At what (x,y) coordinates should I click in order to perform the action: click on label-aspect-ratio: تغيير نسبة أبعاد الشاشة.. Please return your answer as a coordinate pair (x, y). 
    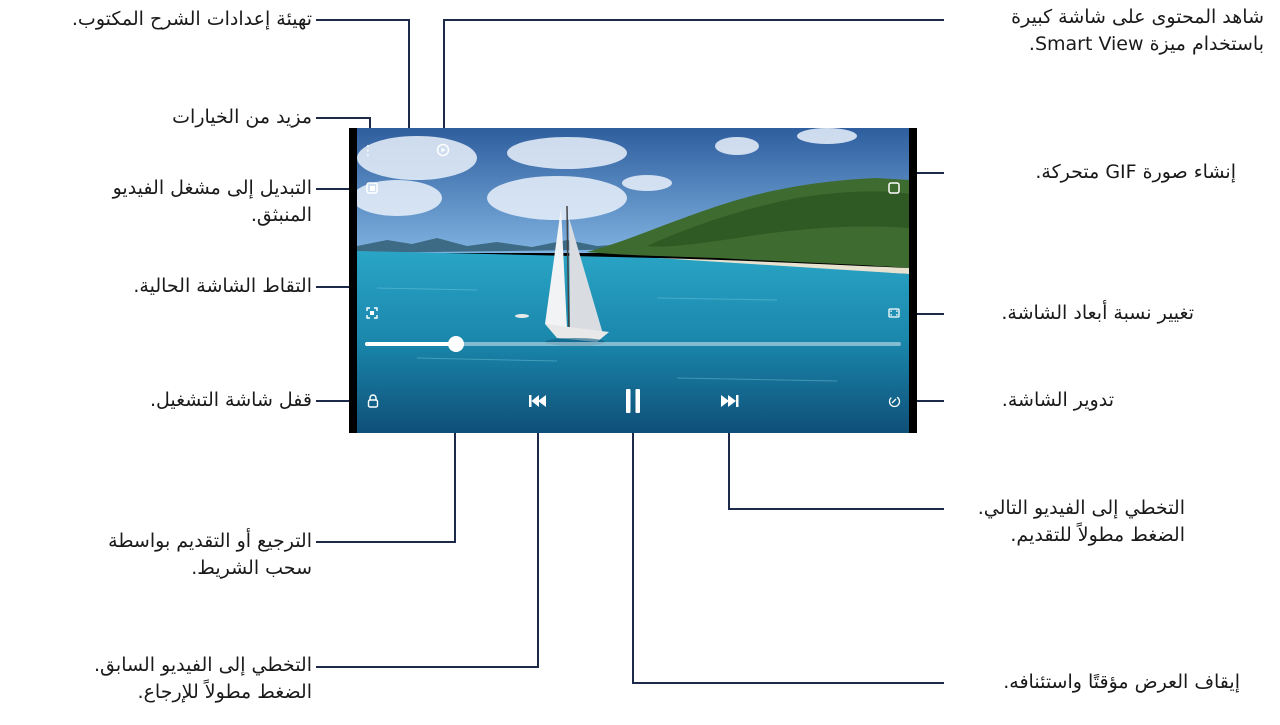
    Looking at the image, I should click on (1097, 313).